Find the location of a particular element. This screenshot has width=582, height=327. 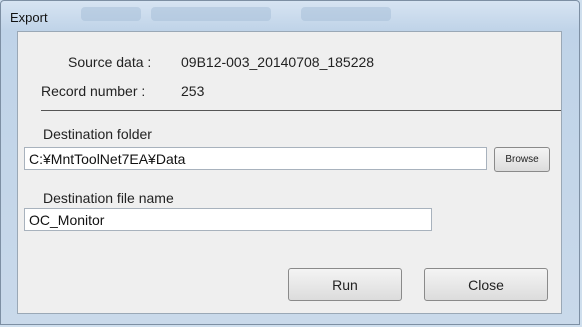

destination-folder-label: Destination folder is located at coordinates (97, 134).